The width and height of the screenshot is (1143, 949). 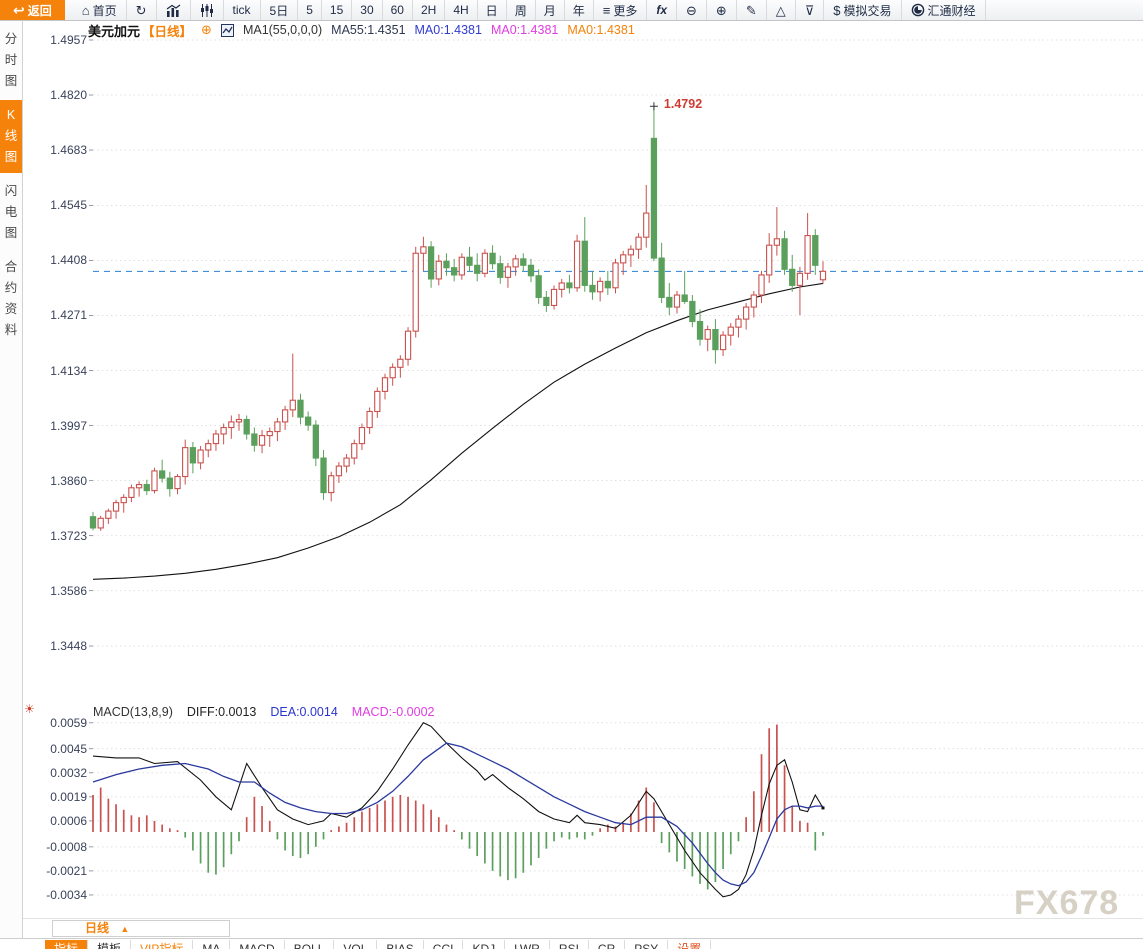 What do you see at coordinates (607, 944) in the screenshot?
I see `tab-cr: CR` at bounding box center [607, 944].